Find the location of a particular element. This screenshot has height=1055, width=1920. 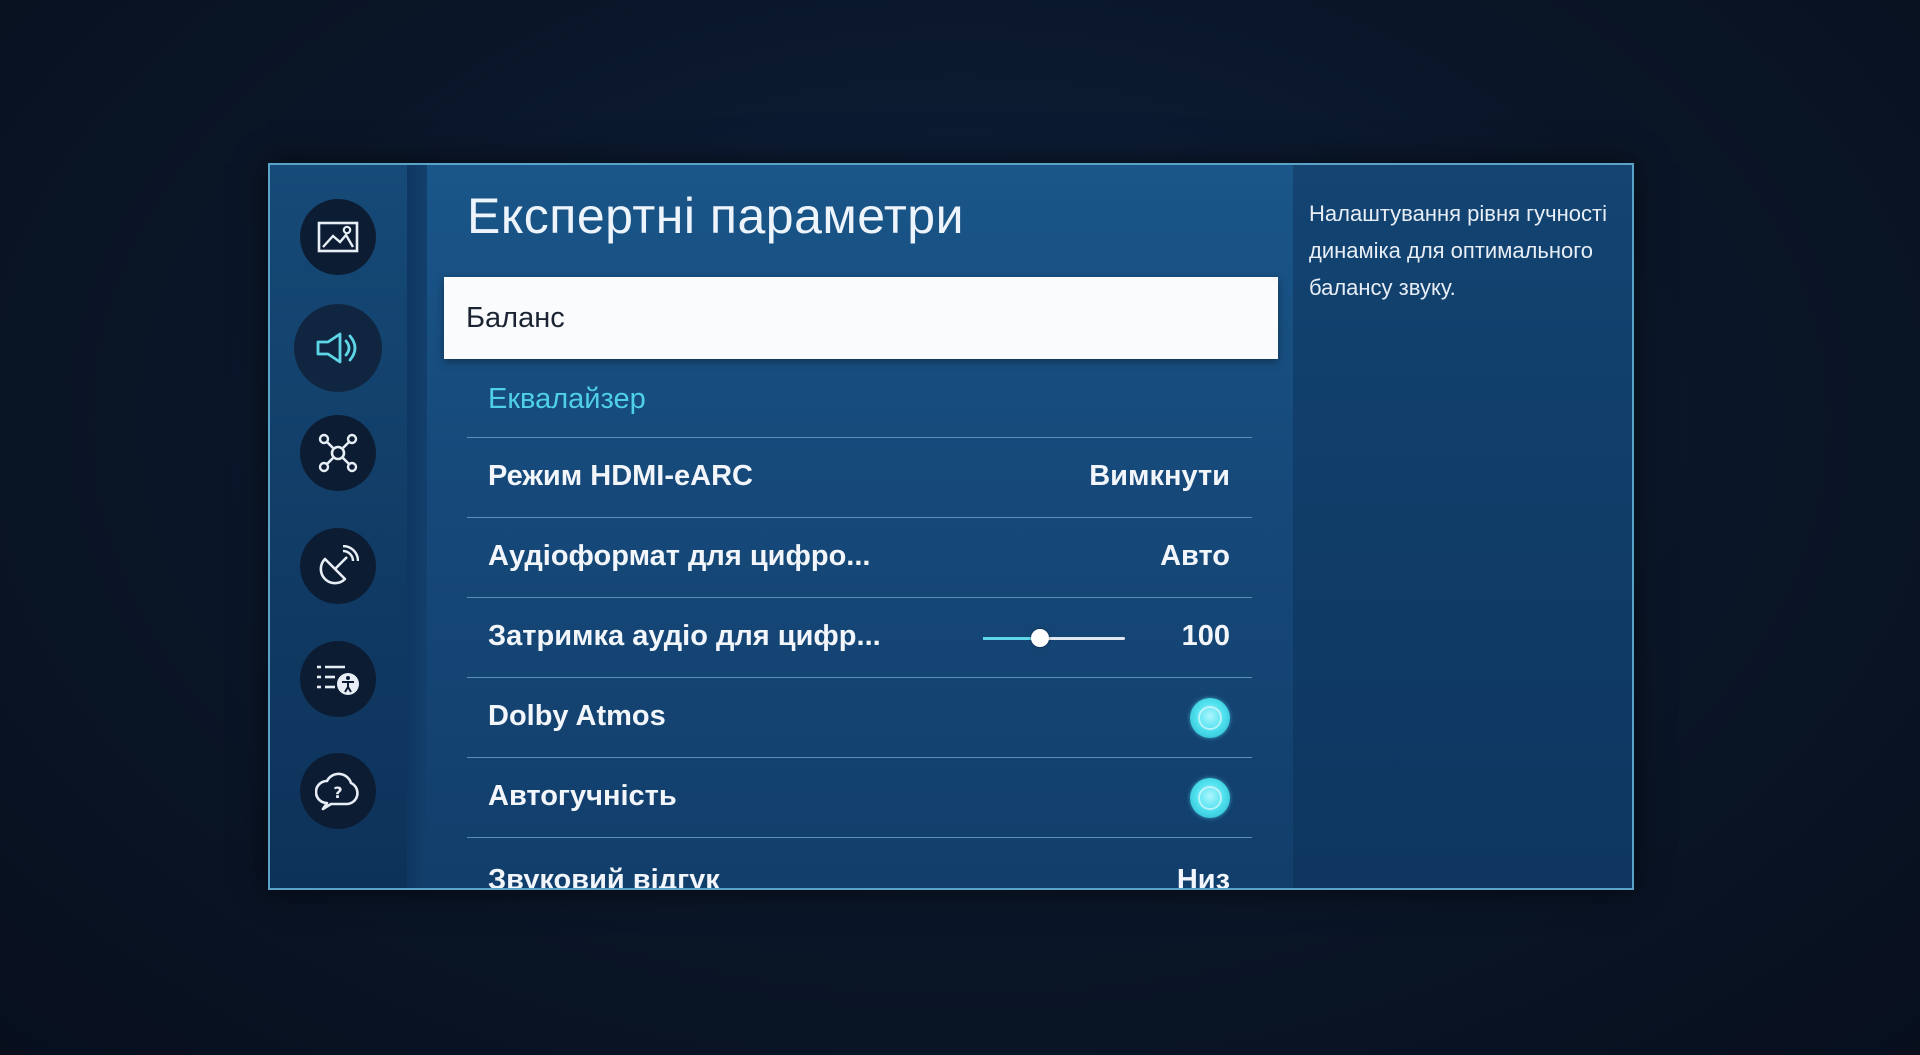

broadcast-icon is located at coordinates (338, 566).